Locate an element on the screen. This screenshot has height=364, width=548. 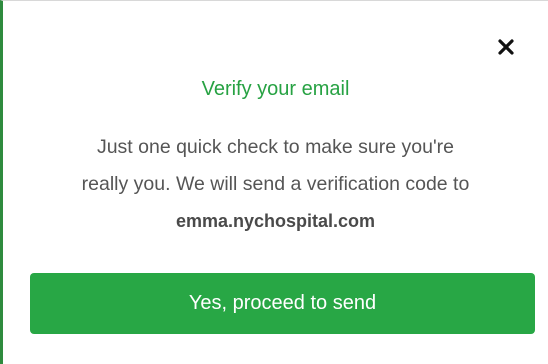
email-address: emma.nychospital.com is located at coordinates (275, 221).